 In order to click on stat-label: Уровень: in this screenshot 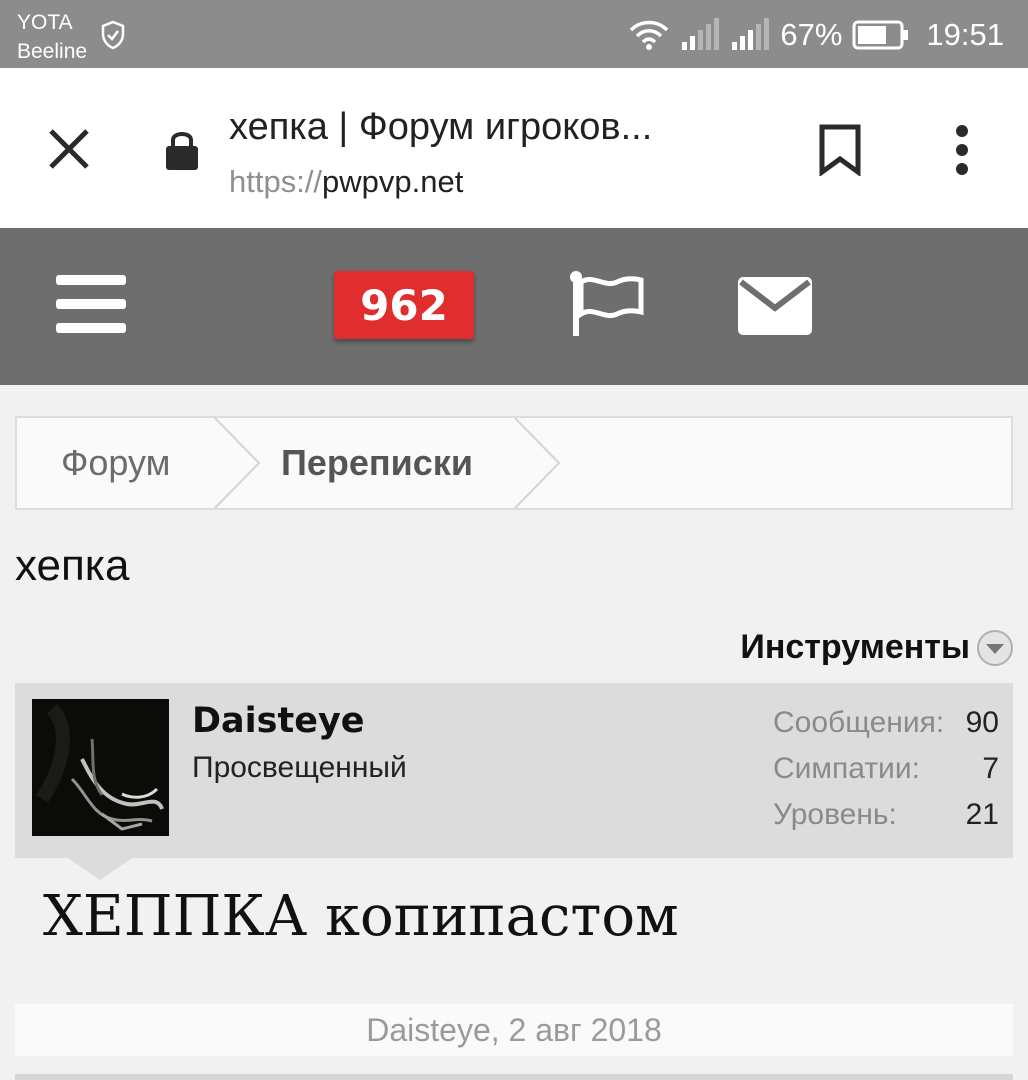, I will do `click(835, 814)`.